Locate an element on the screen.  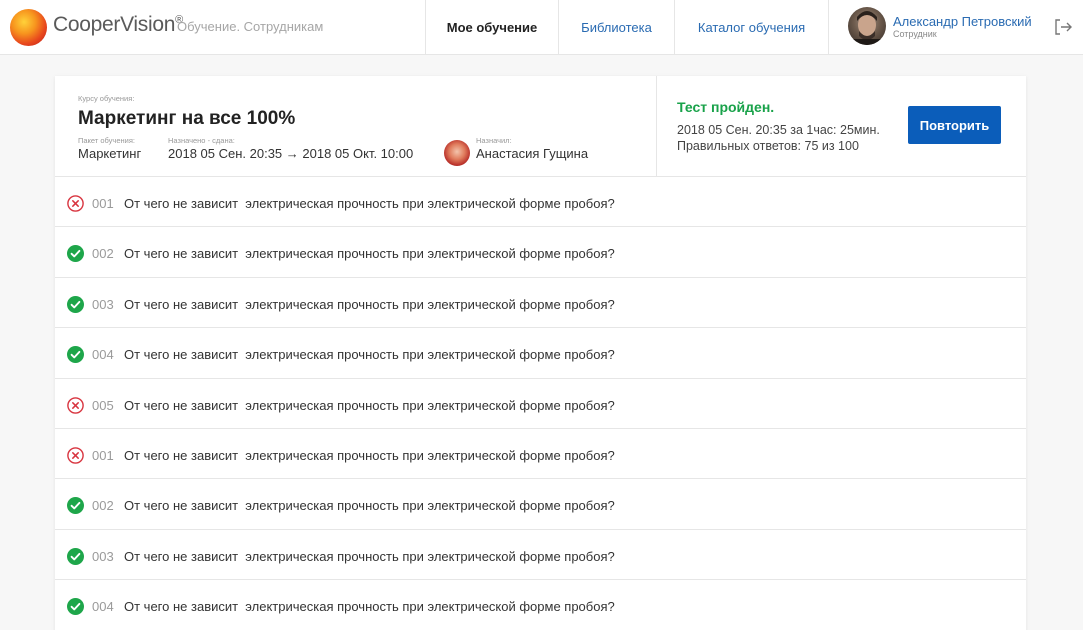
user-role: Сотрудник is located at coordinates (915, 34).